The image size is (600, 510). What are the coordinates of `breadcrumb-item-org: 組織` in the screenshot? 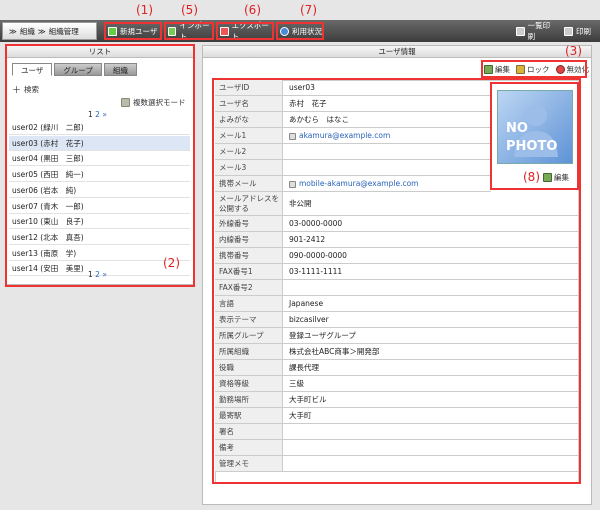 It's located at (27, 31).